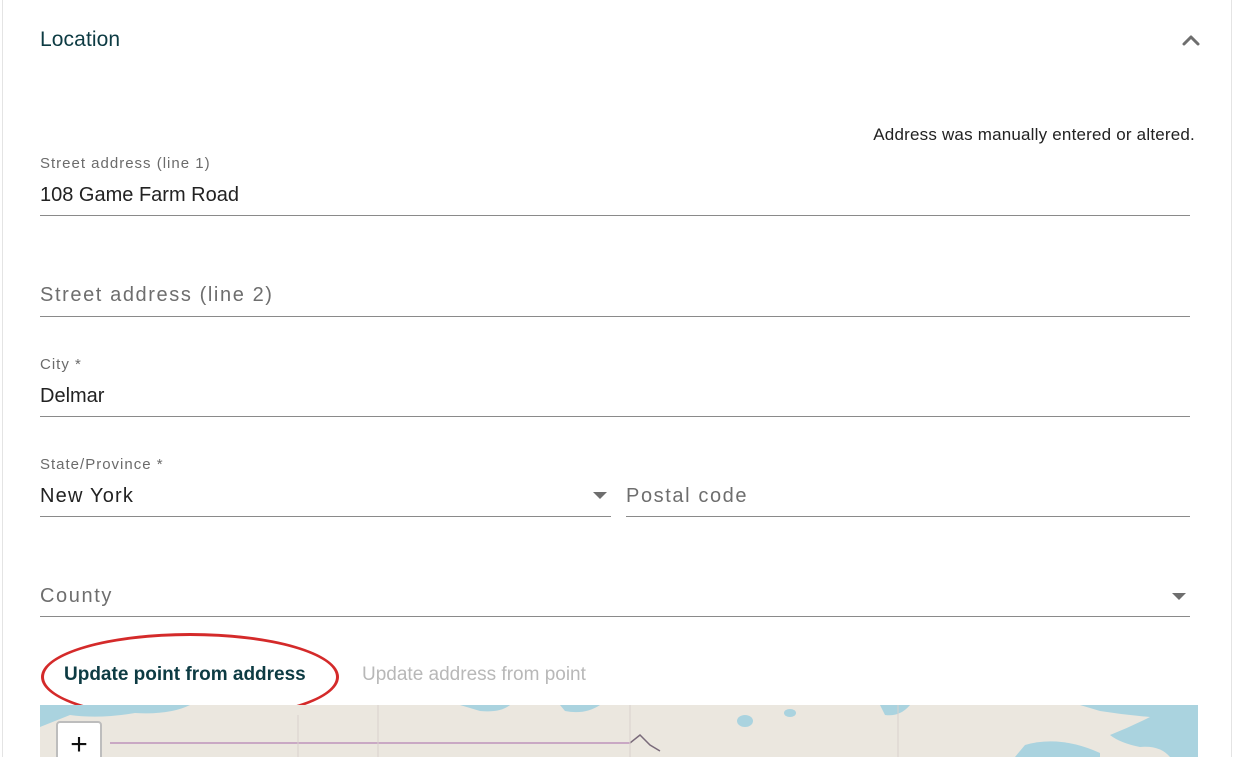 Image resolution: width=1235 pixels, height=757 pixels. Describe the element at coordinates (615, 285) in the screenshot. I see `street-address-2-field: Street address (line 2)` at that location.